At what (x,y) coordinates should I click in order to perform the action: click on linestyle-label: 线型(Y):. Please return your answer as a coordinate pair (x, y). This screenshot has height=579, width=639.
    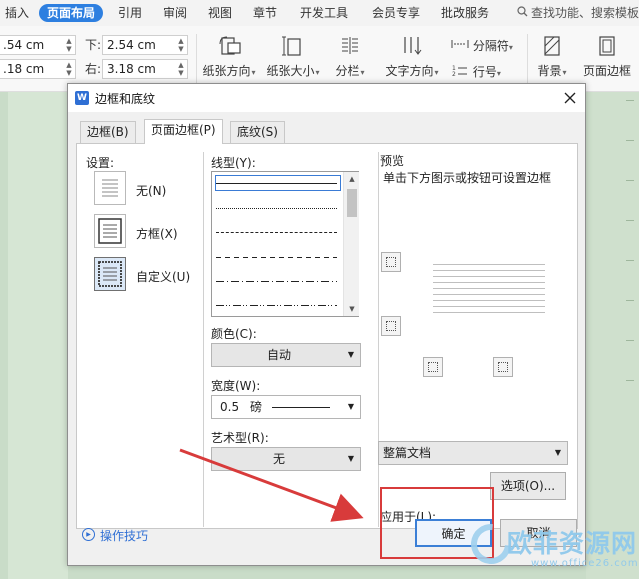
    Looking at the image, I should click on (233, 163).